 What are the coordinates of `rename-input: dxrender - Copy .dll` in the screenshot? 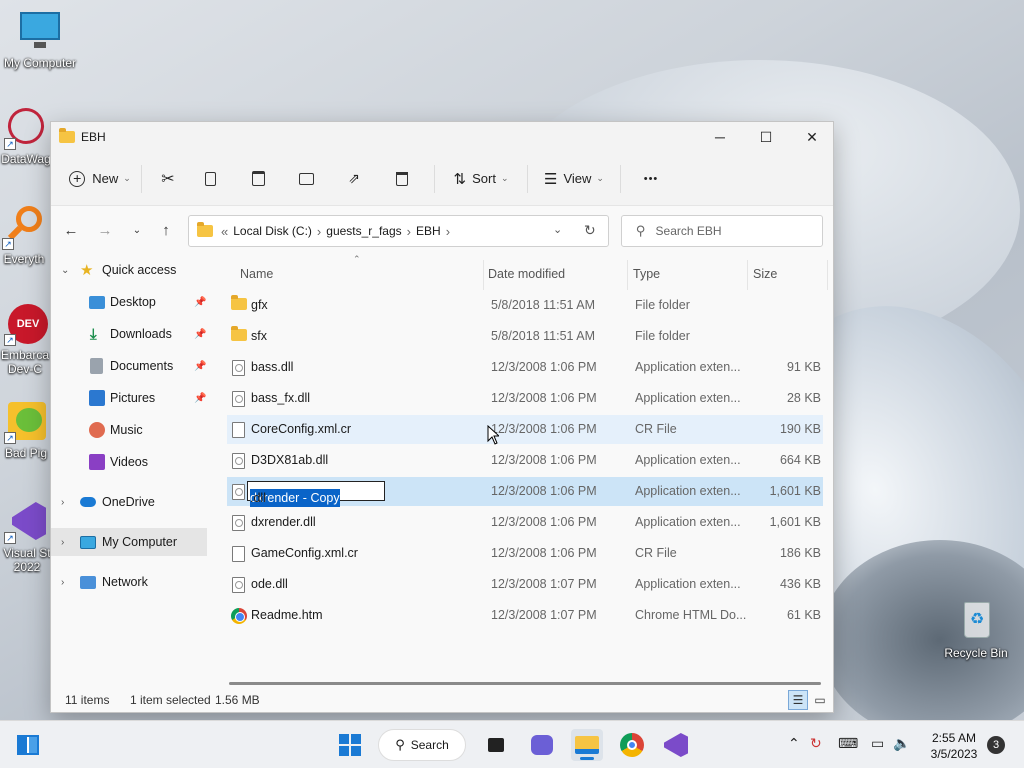 It's located at (316, 494).